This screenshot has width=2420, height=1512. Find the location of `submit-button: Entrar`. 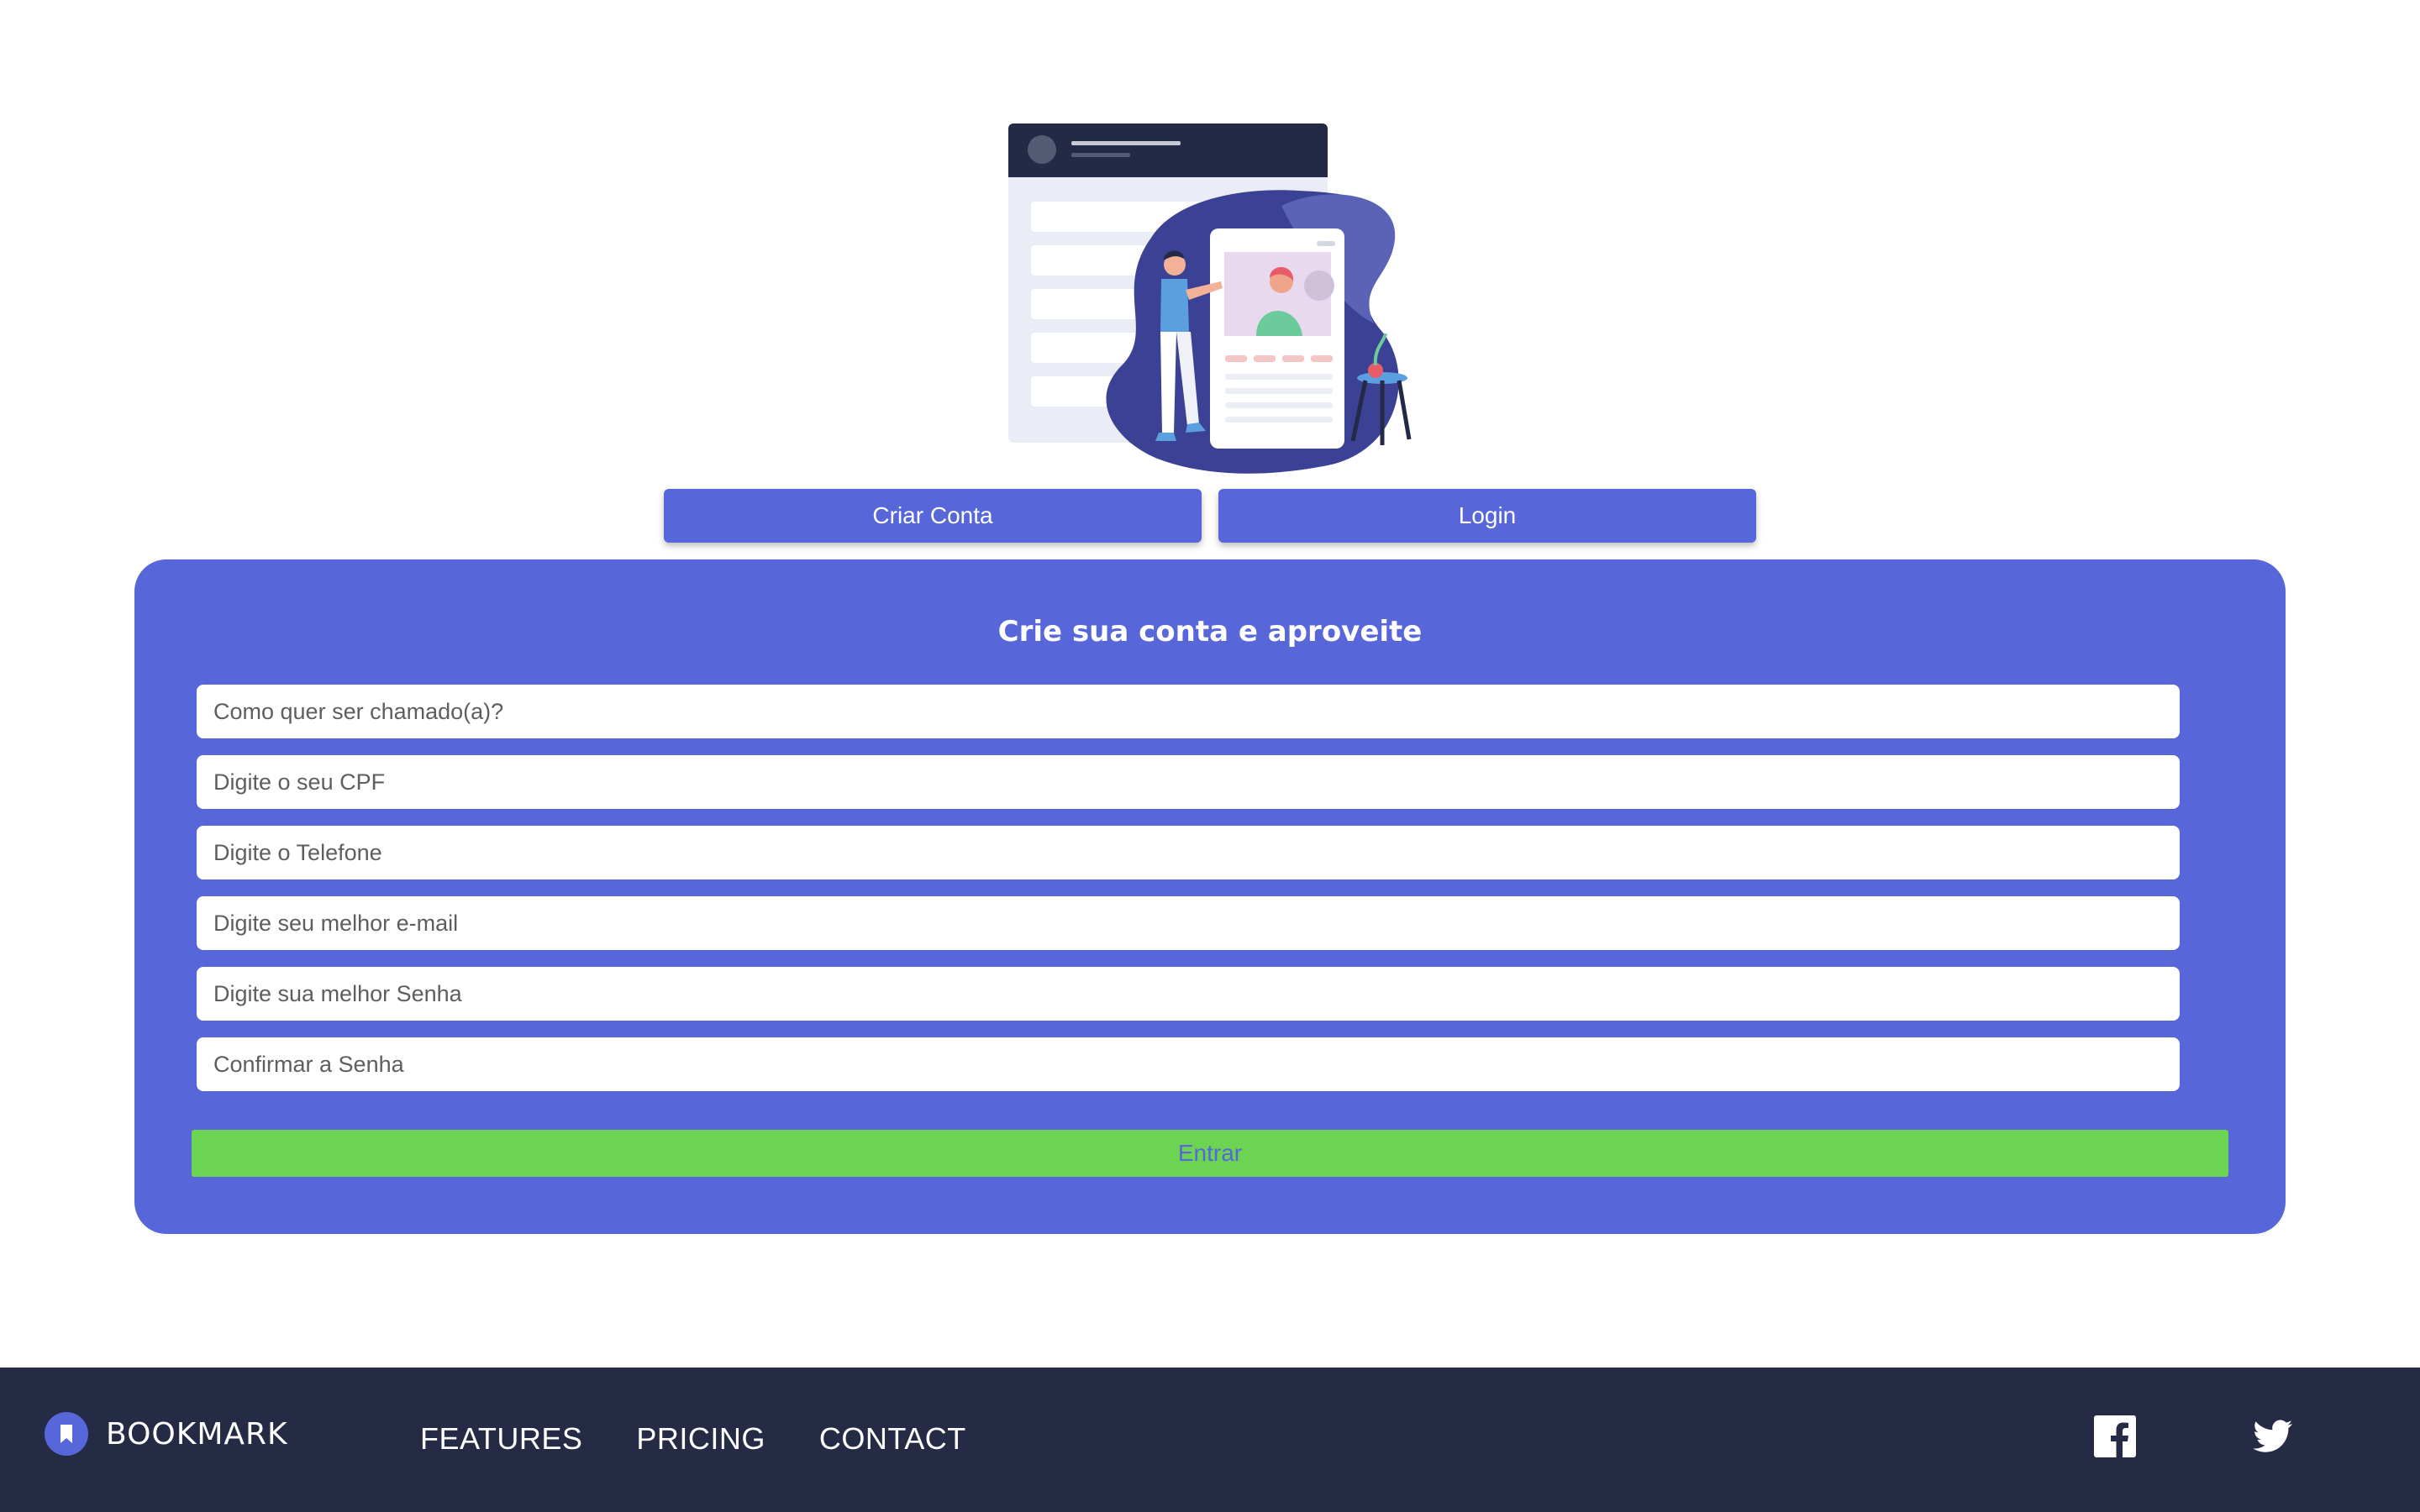

submit-button: Entrar is located at coordinates (1210, 1153).